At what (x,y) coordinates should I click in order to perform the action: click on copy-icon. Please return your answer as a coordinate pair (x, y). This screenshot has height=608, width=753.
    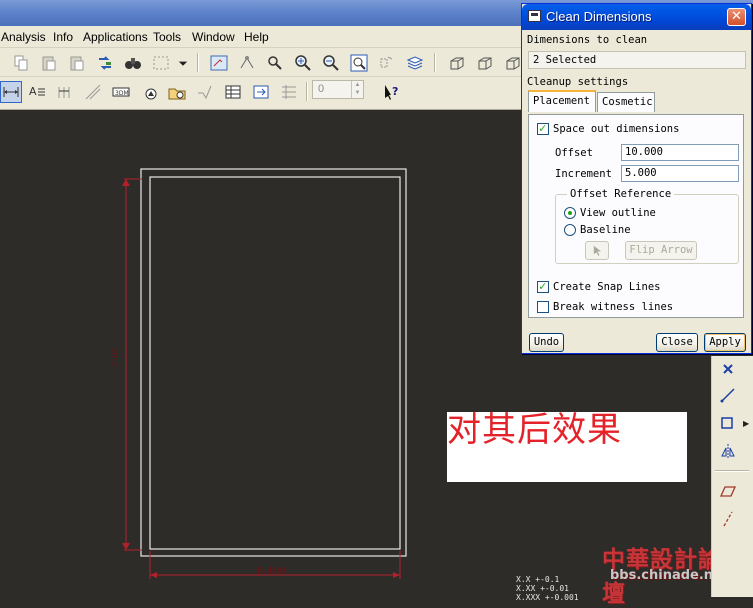
    Looking at the image, I should click on (21, 63).